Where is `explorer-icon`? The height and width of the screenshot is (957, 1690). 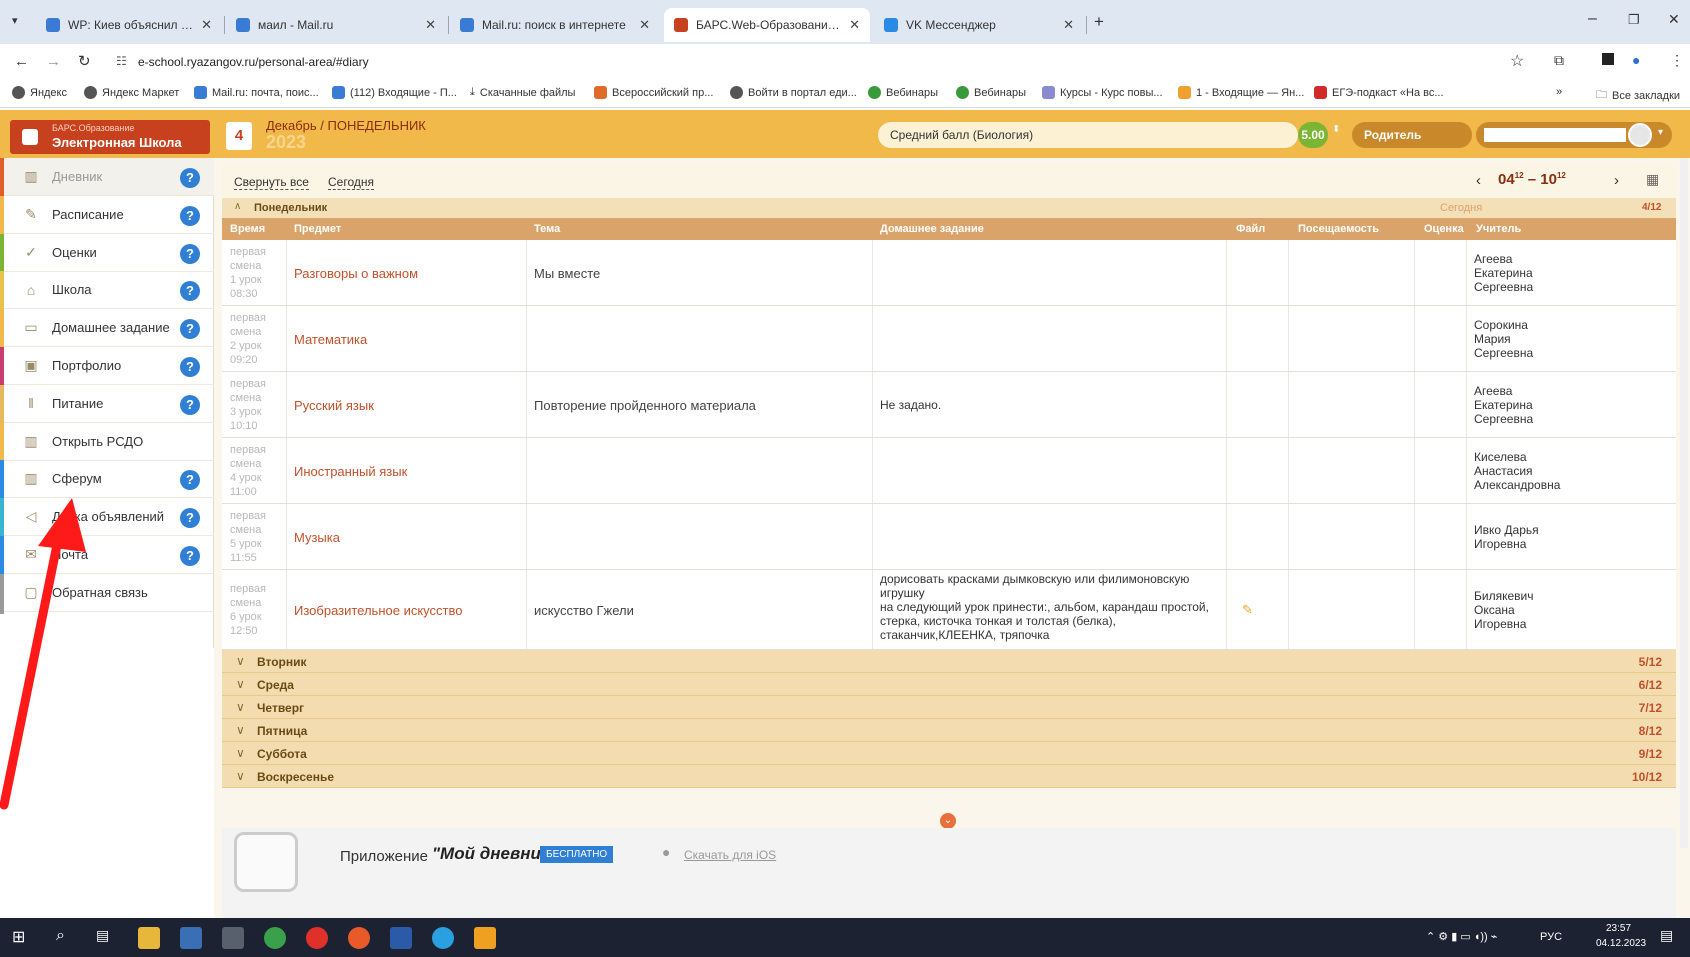 explorer-icon is located at coordinates (149, 938).